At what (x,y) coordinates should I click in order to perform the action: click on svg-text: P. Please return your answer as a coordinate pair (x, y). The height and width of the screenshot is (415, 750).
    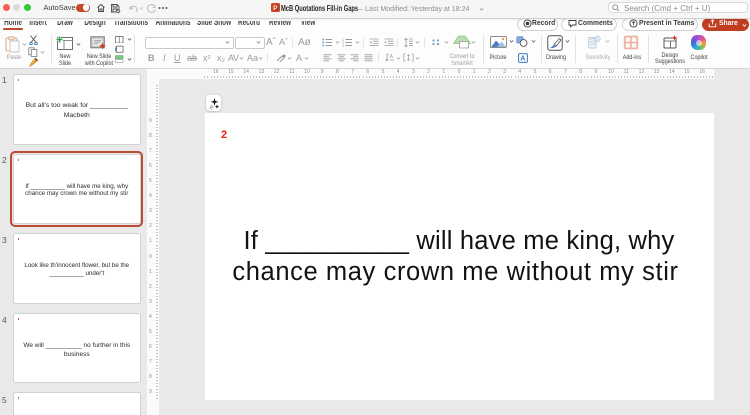
    Looking at the image, I should click on (275, 8).